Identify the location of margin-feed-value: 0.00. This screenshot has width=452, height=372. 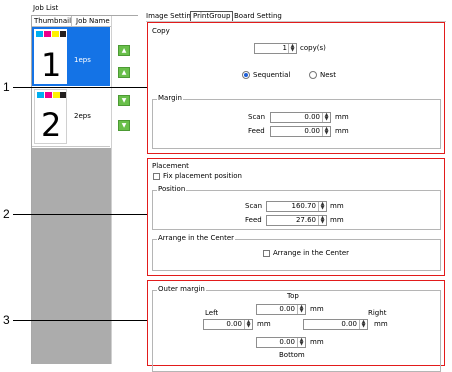
(312, 131).